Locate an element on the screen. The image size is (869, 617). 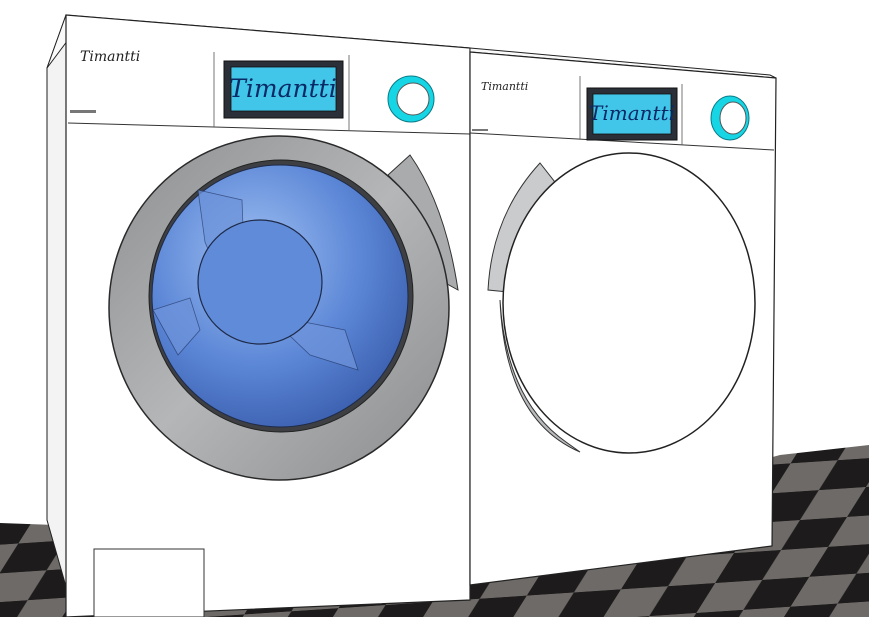
washer-display: Timantti is located at coordinates (283, 89).